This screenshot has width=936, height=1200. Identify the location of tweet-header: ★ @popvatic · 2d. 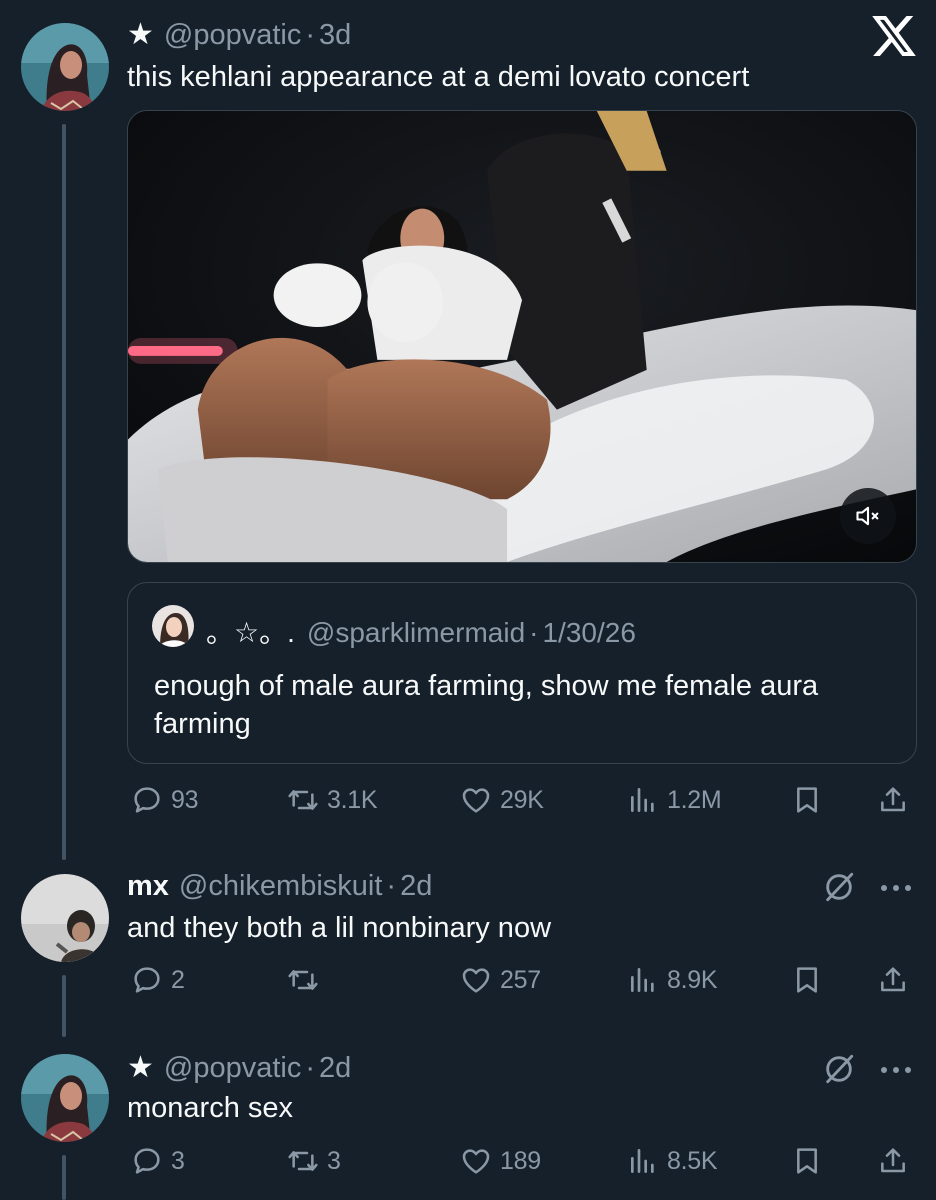
(239, 1067).